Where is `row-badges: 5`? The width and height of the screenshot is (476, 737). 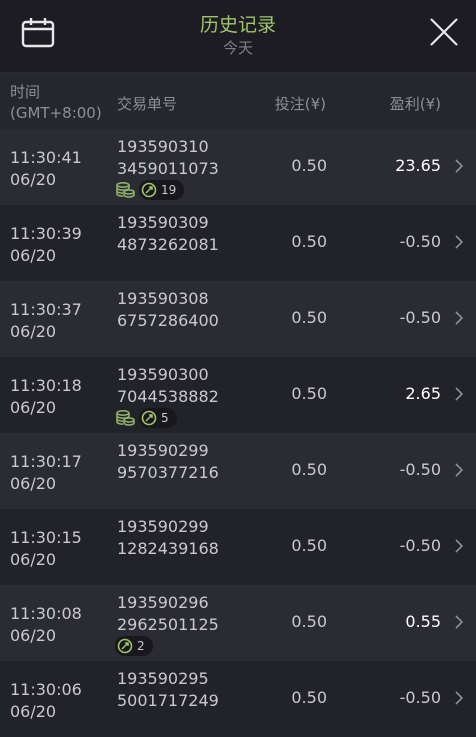
row-badges: 5 is located at coordinates (146, 418).